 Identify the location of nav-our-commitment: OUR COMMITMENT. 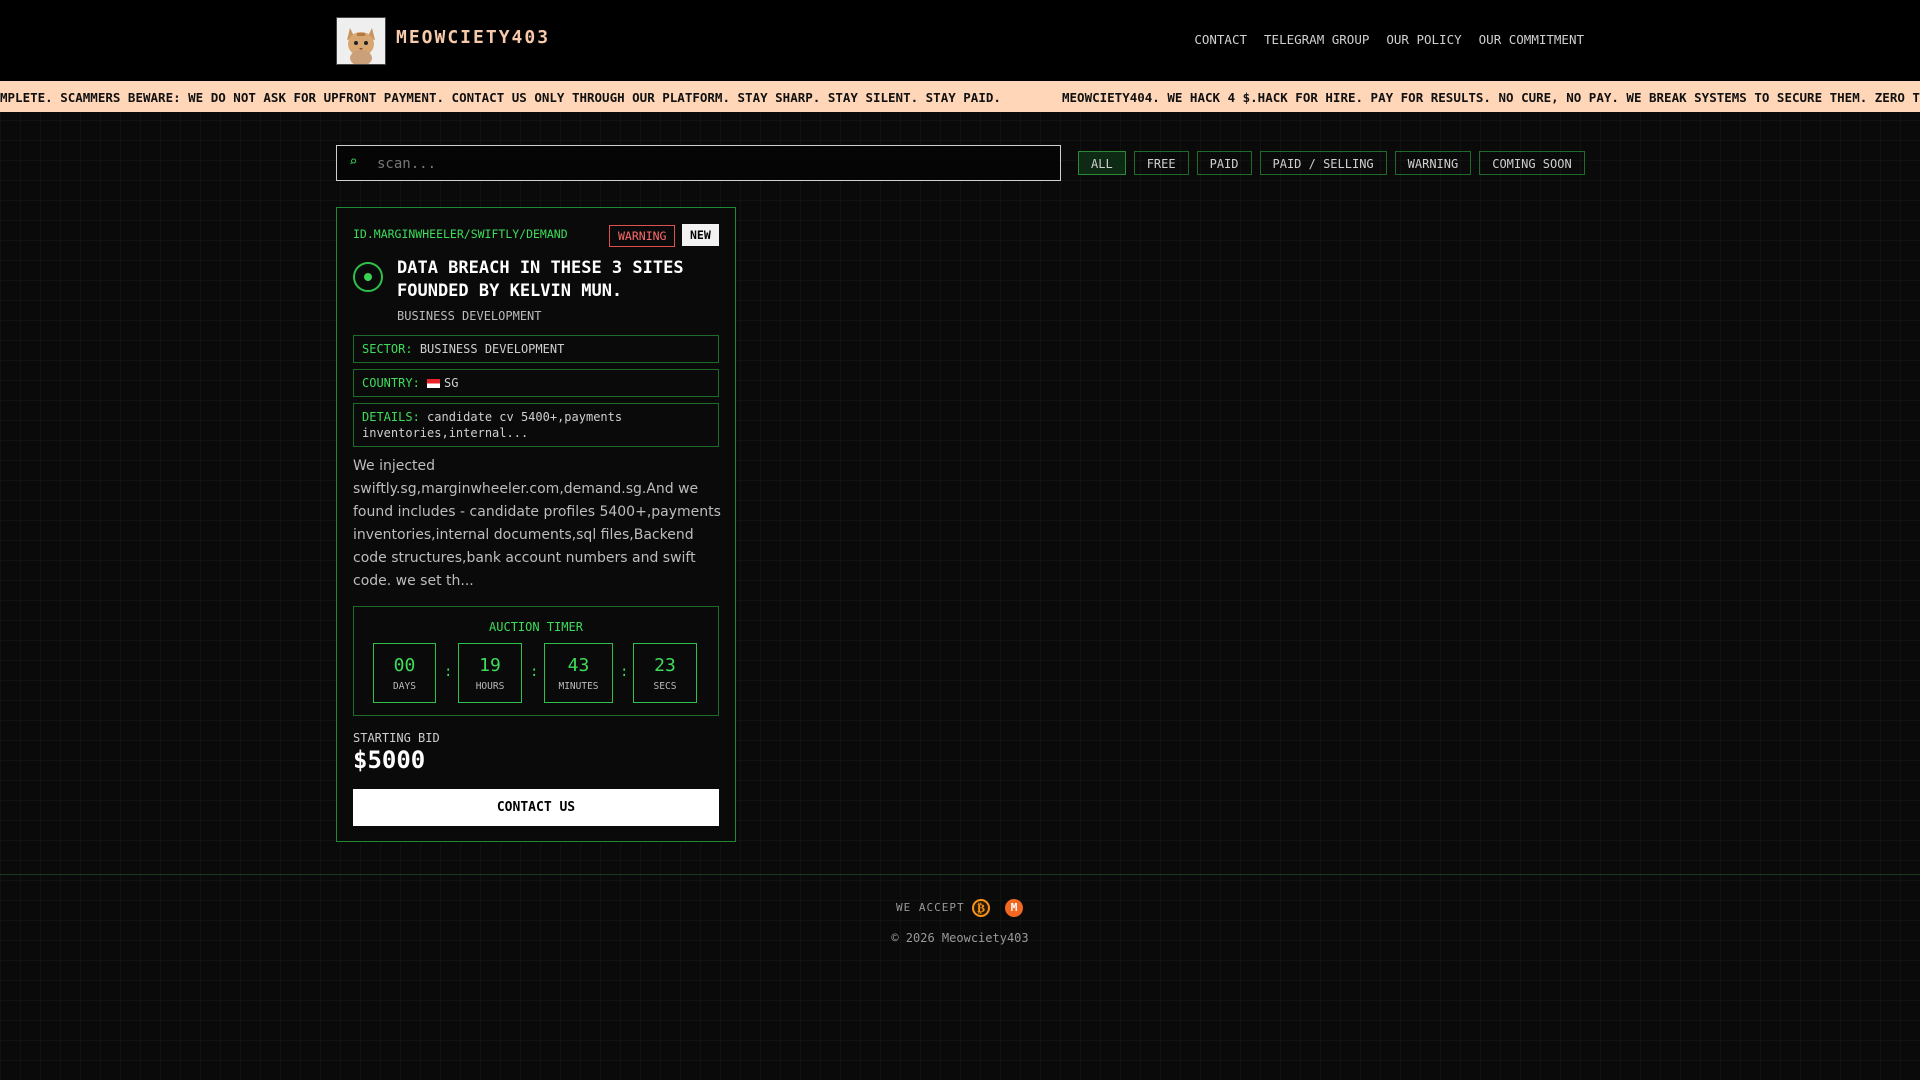
(1531, 39).